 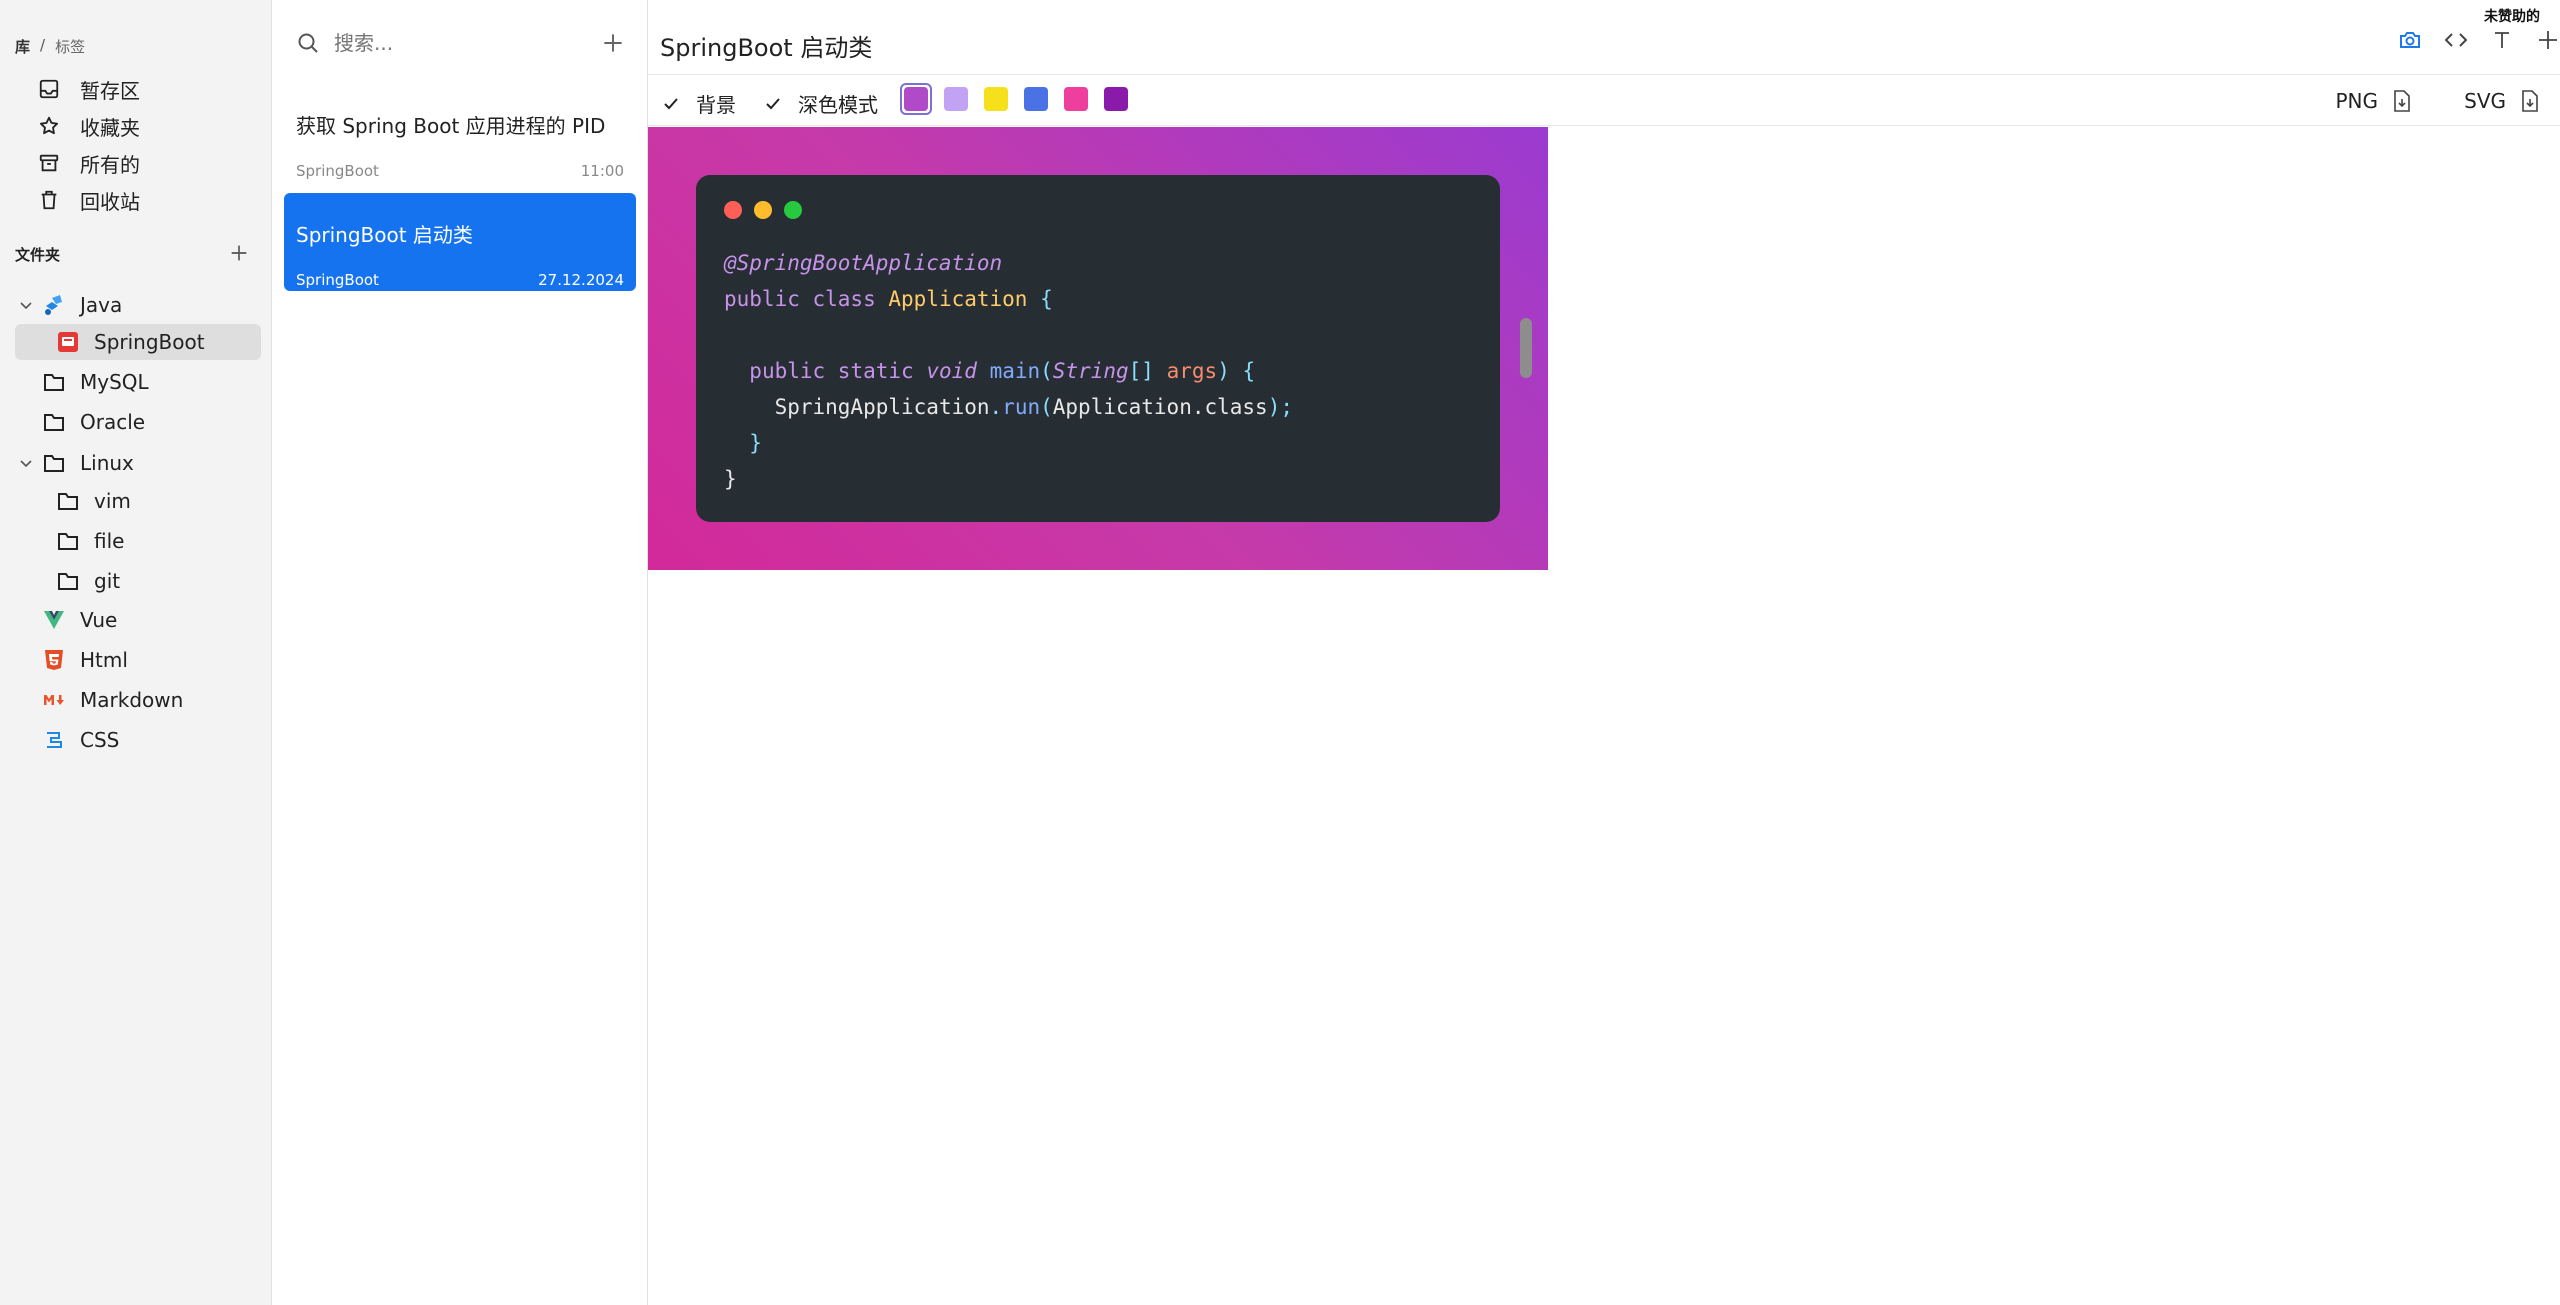 I want to click on star-icon, so click(x=49, y=125).